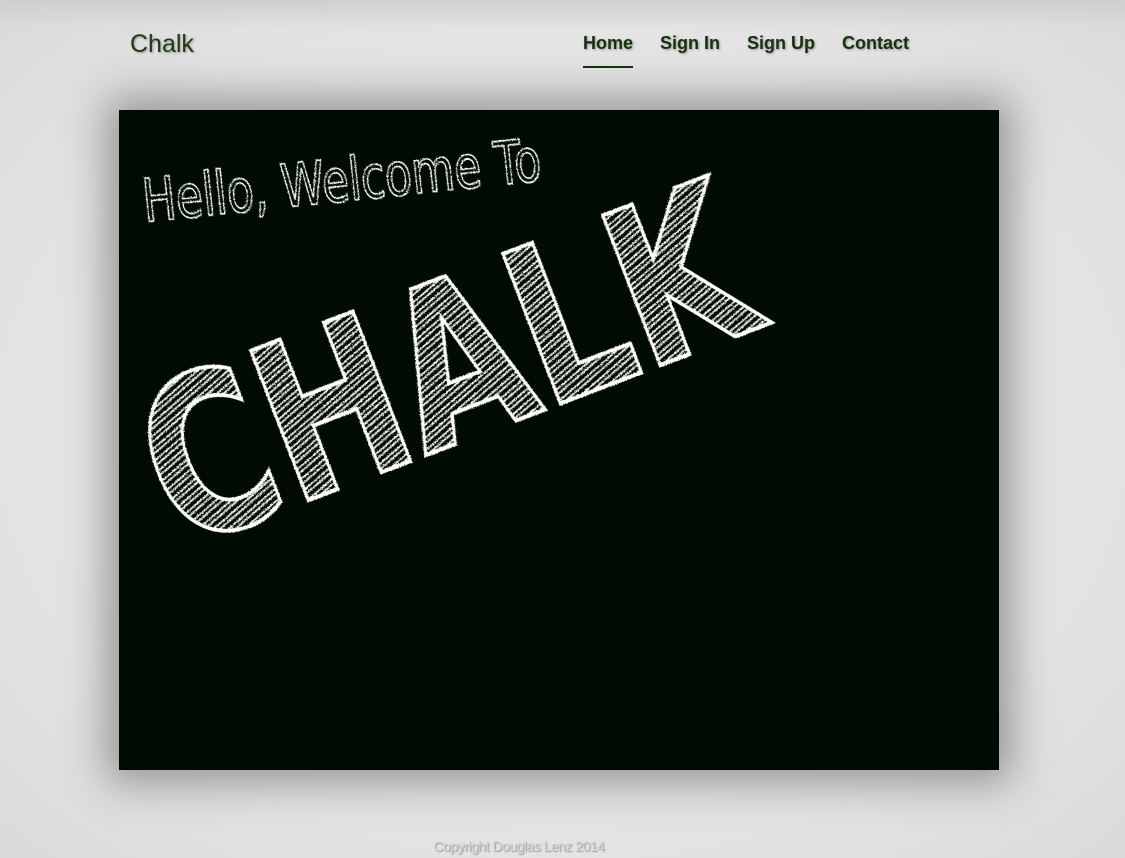 This screenshot has width=1125, height=858. I want to click on footer-copyright: Copyright Douglas Lenz 2014, so click(519, 846).